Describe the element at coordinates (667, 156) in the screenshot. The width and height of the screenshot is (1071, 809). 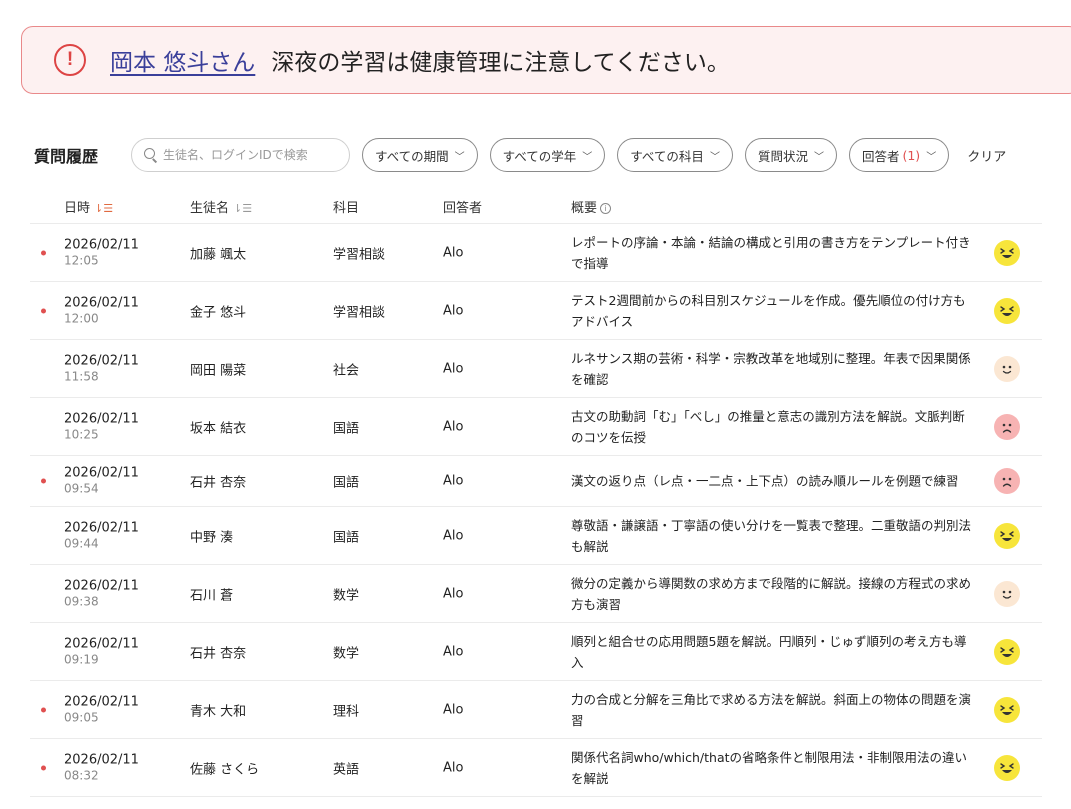
I see `subject-filter-label: すべての科目` at that location.